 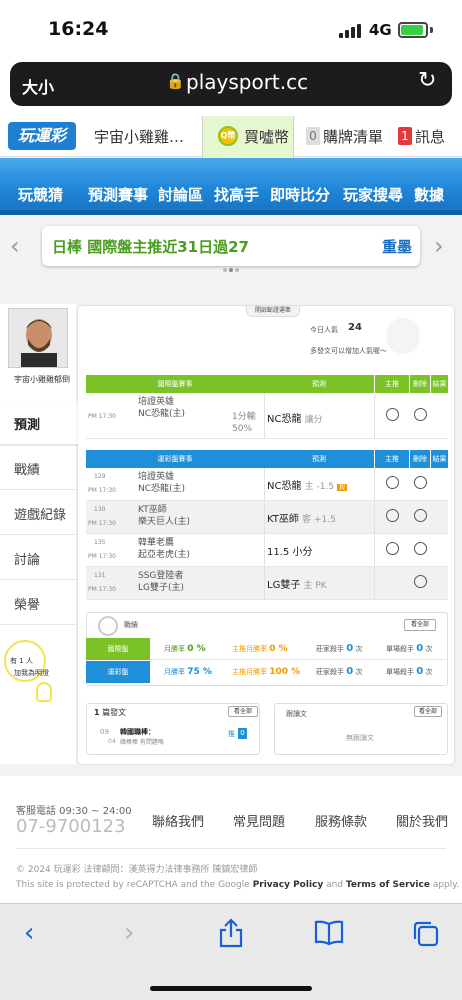 I want to click on chevron-left-icon: ‹, so click(x=15, y=246).